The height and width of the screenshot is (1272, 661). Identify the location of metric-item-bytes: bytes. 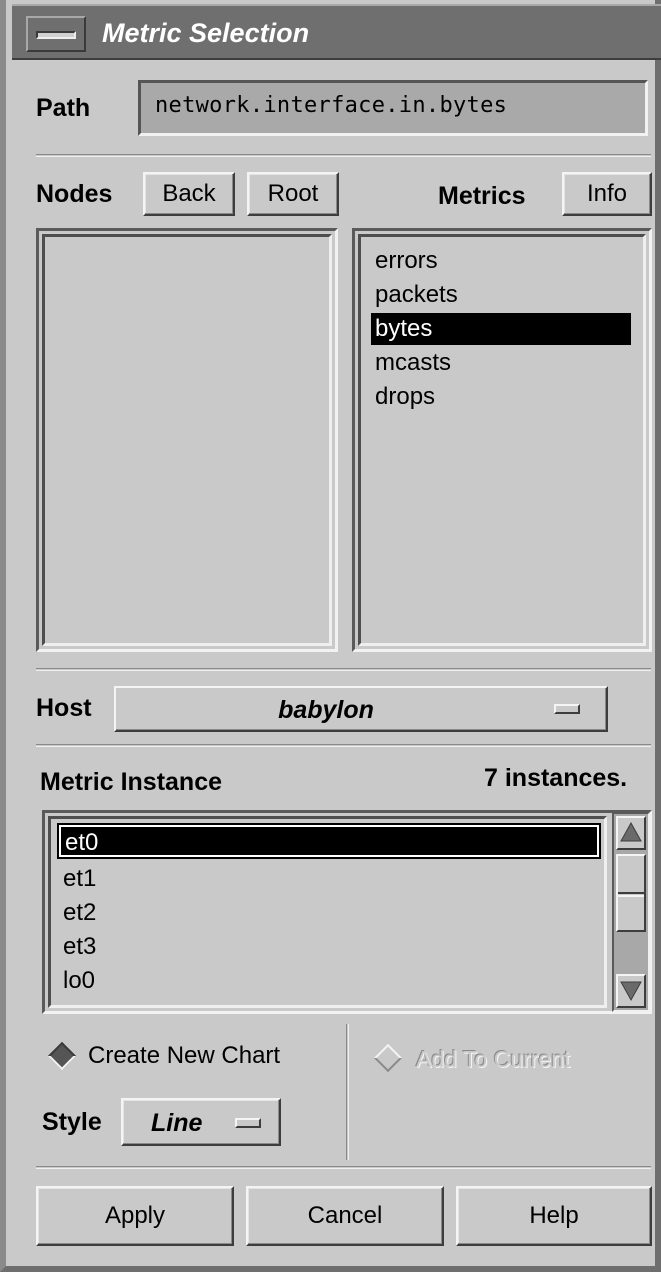
(501, 329).